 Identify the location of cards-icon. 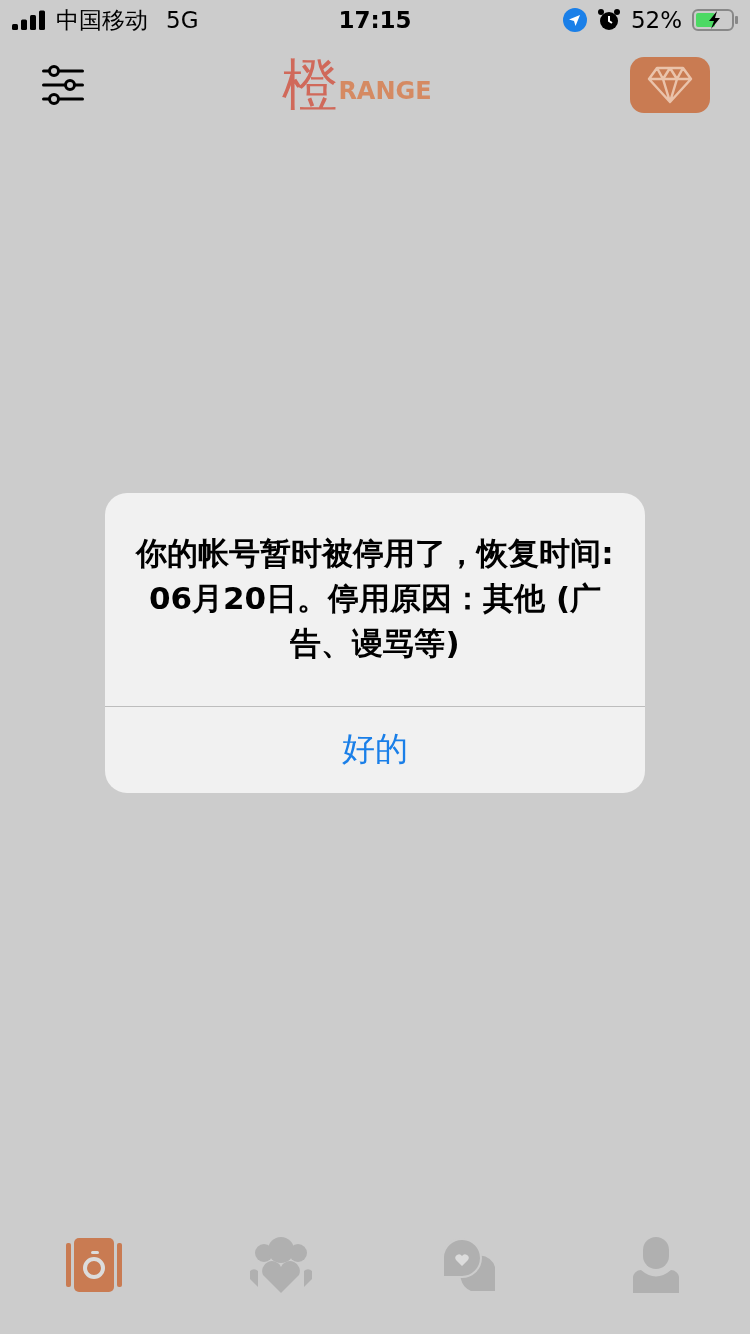
(93, 1265).